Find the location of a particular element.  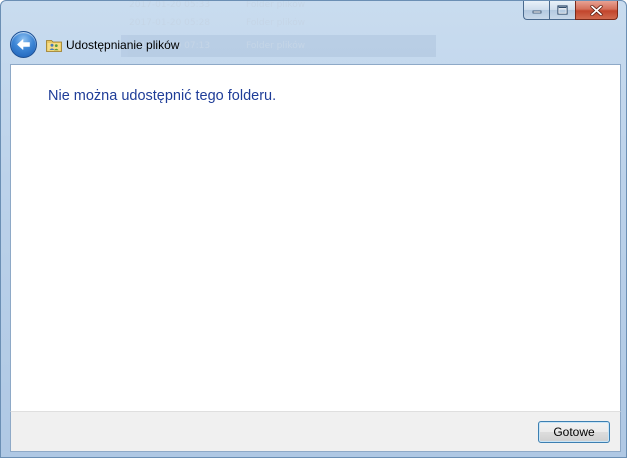

window-caption-buttons is located at coordinates (570, 11).